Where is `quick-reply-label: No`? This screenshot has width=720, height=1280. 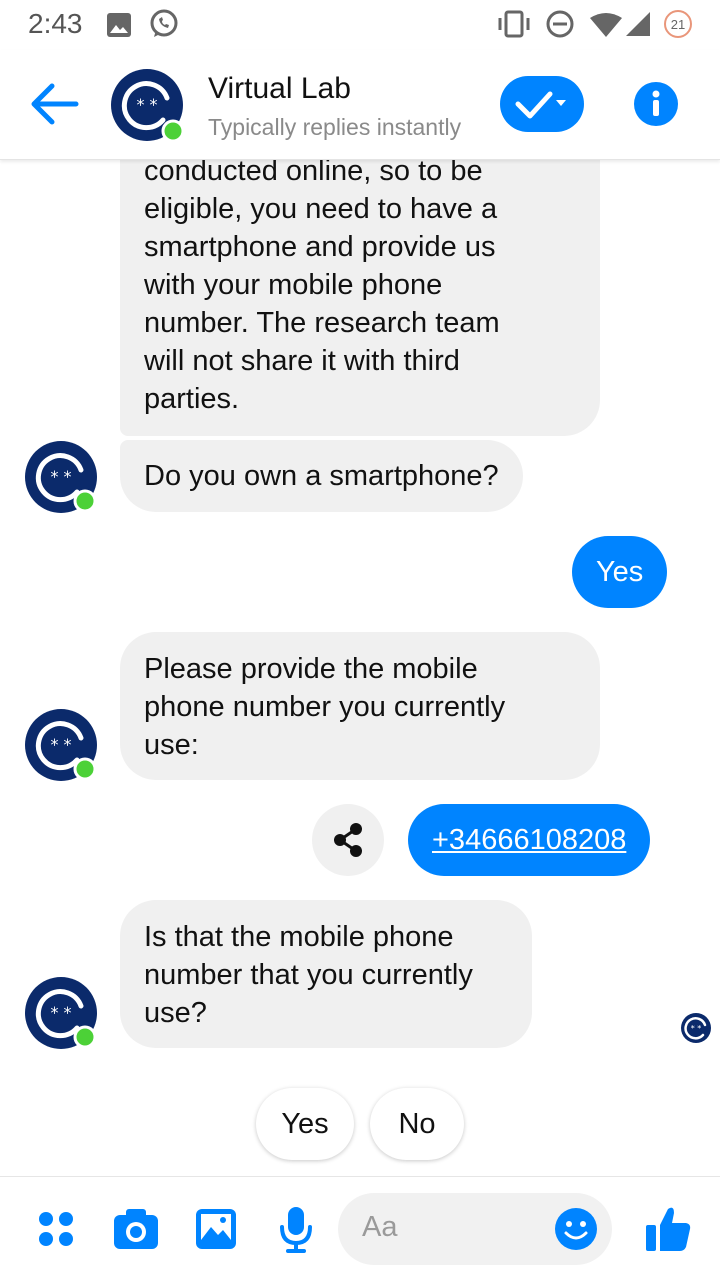 quick-reply-label: No is located at coordinates (417, 1123).